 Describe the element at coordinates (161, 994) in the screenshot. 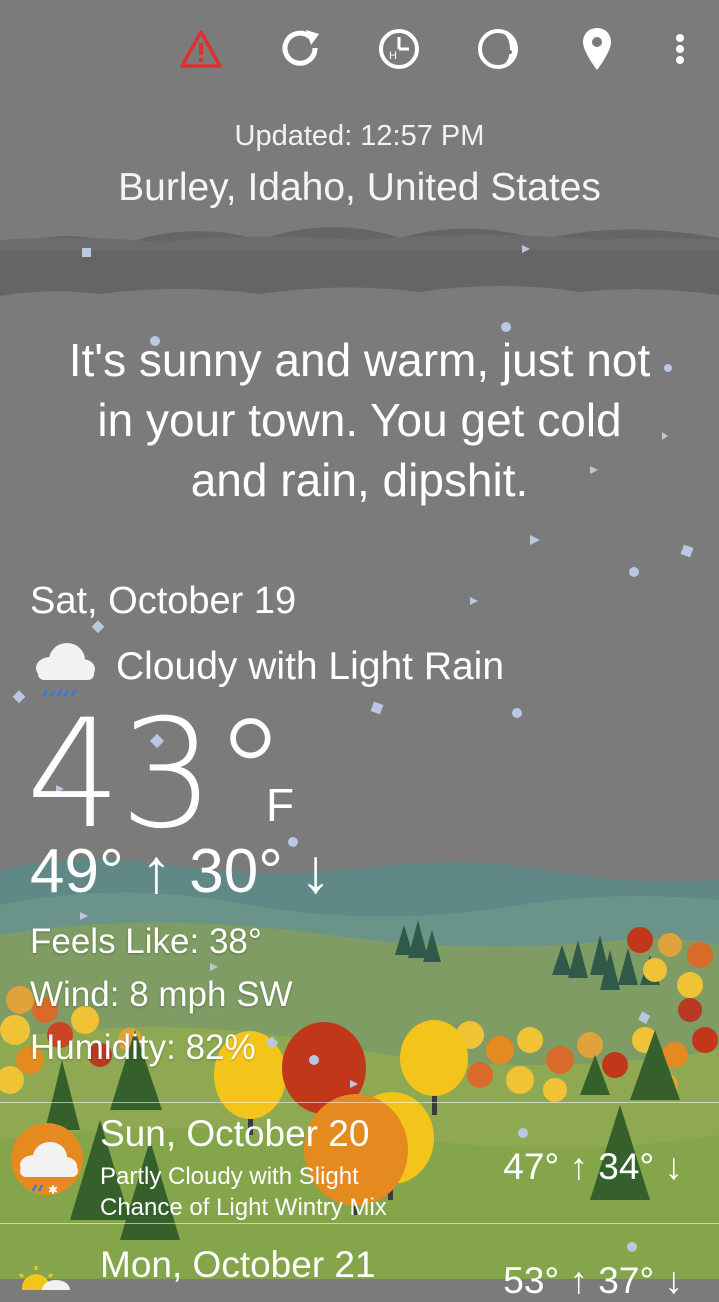

I see `wind: Wind: 8 mph SW` at that location.